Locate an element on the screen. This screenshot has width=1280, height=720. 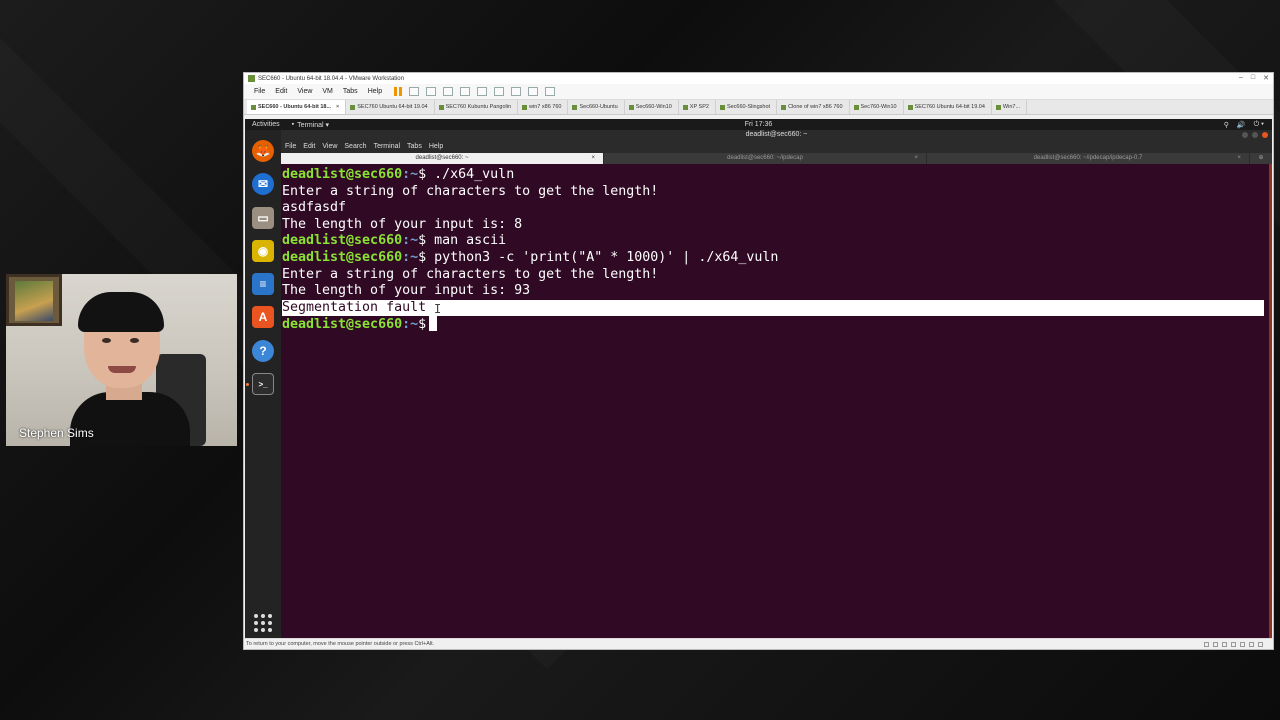
pause-icon is located at coordinates (398, 91).